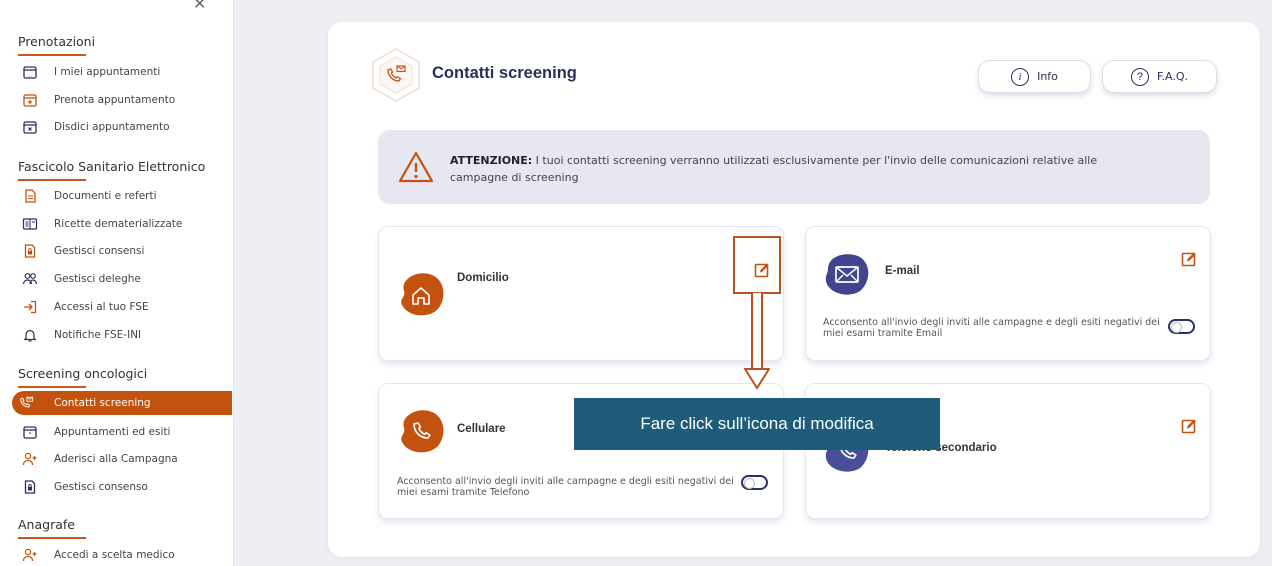 This screenshot has width=1272, height=566. Describe the element at coordinates (101, 307) in the screenshot. I see `sidebar-item-label: Accessi al tuo FSE` at that location.